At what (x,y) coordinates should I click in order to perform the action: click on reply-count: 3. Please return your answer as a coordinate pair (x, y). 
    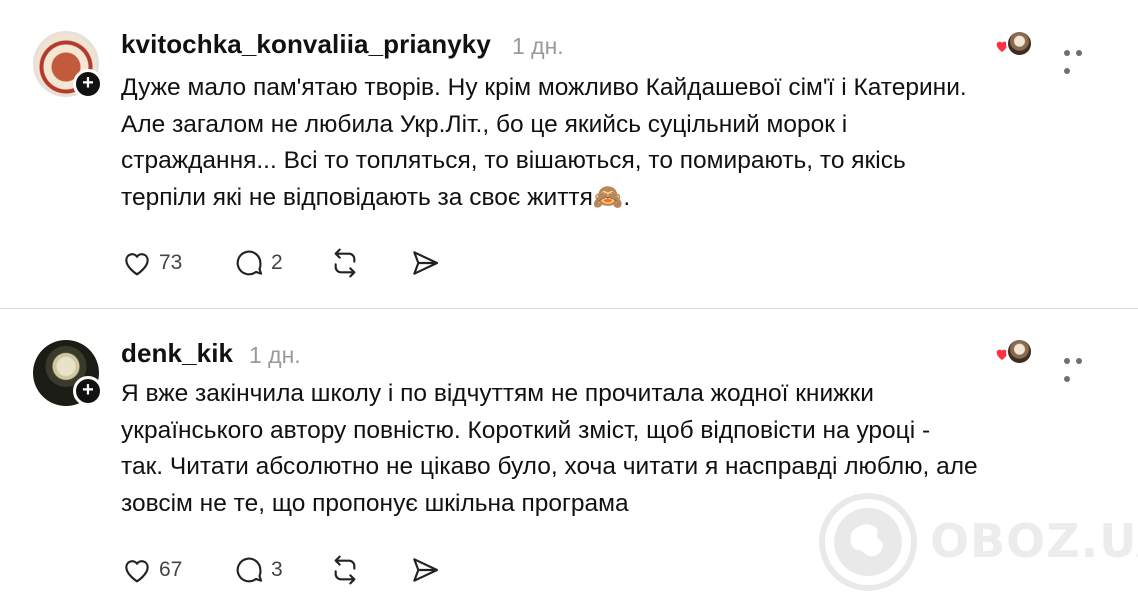
    Looking at the image, I should click on (277, 569).